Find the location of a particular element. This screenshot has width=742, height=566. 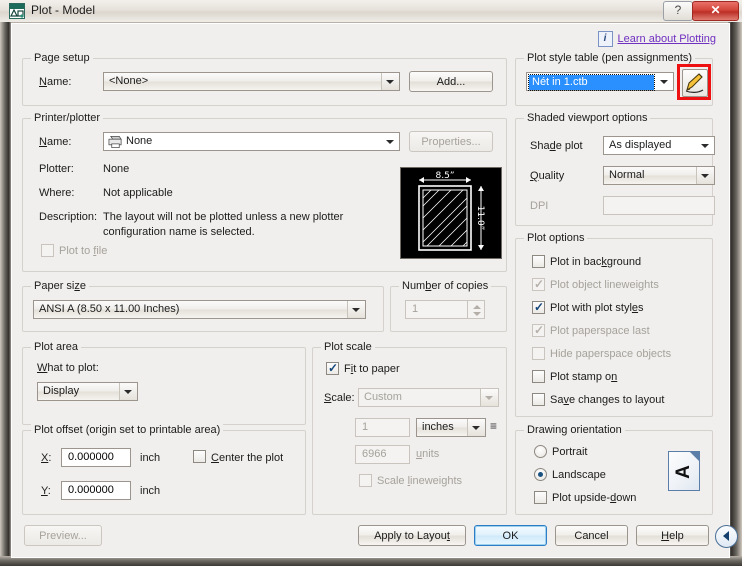

scale-lineweights-checkbox is located at coordinates (365, 480).